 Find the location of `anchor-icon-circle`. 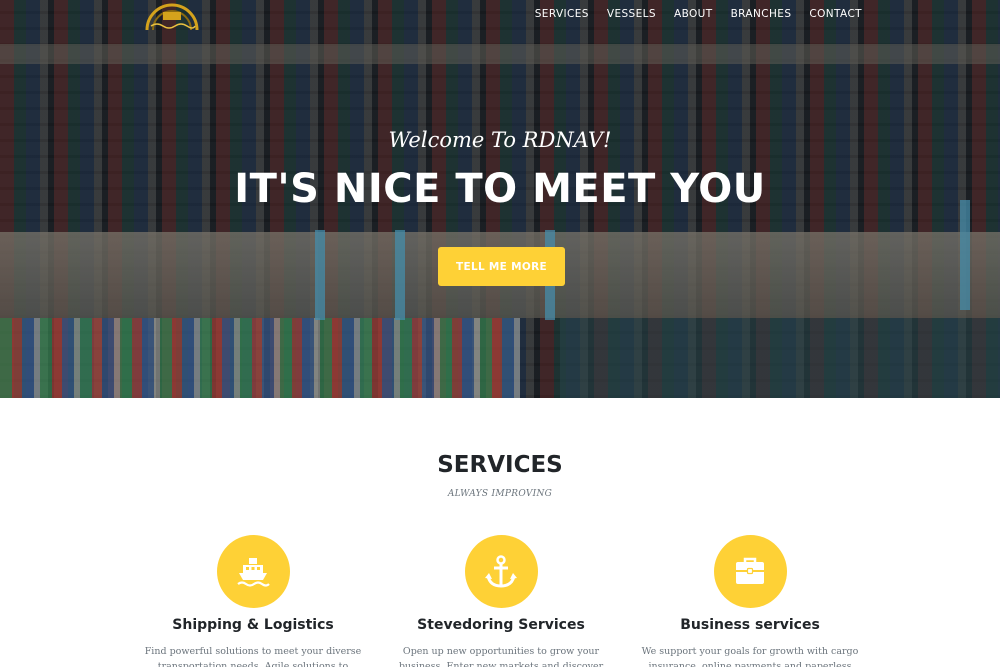

anchor-icon-circle is located at coordinates (501, 571).